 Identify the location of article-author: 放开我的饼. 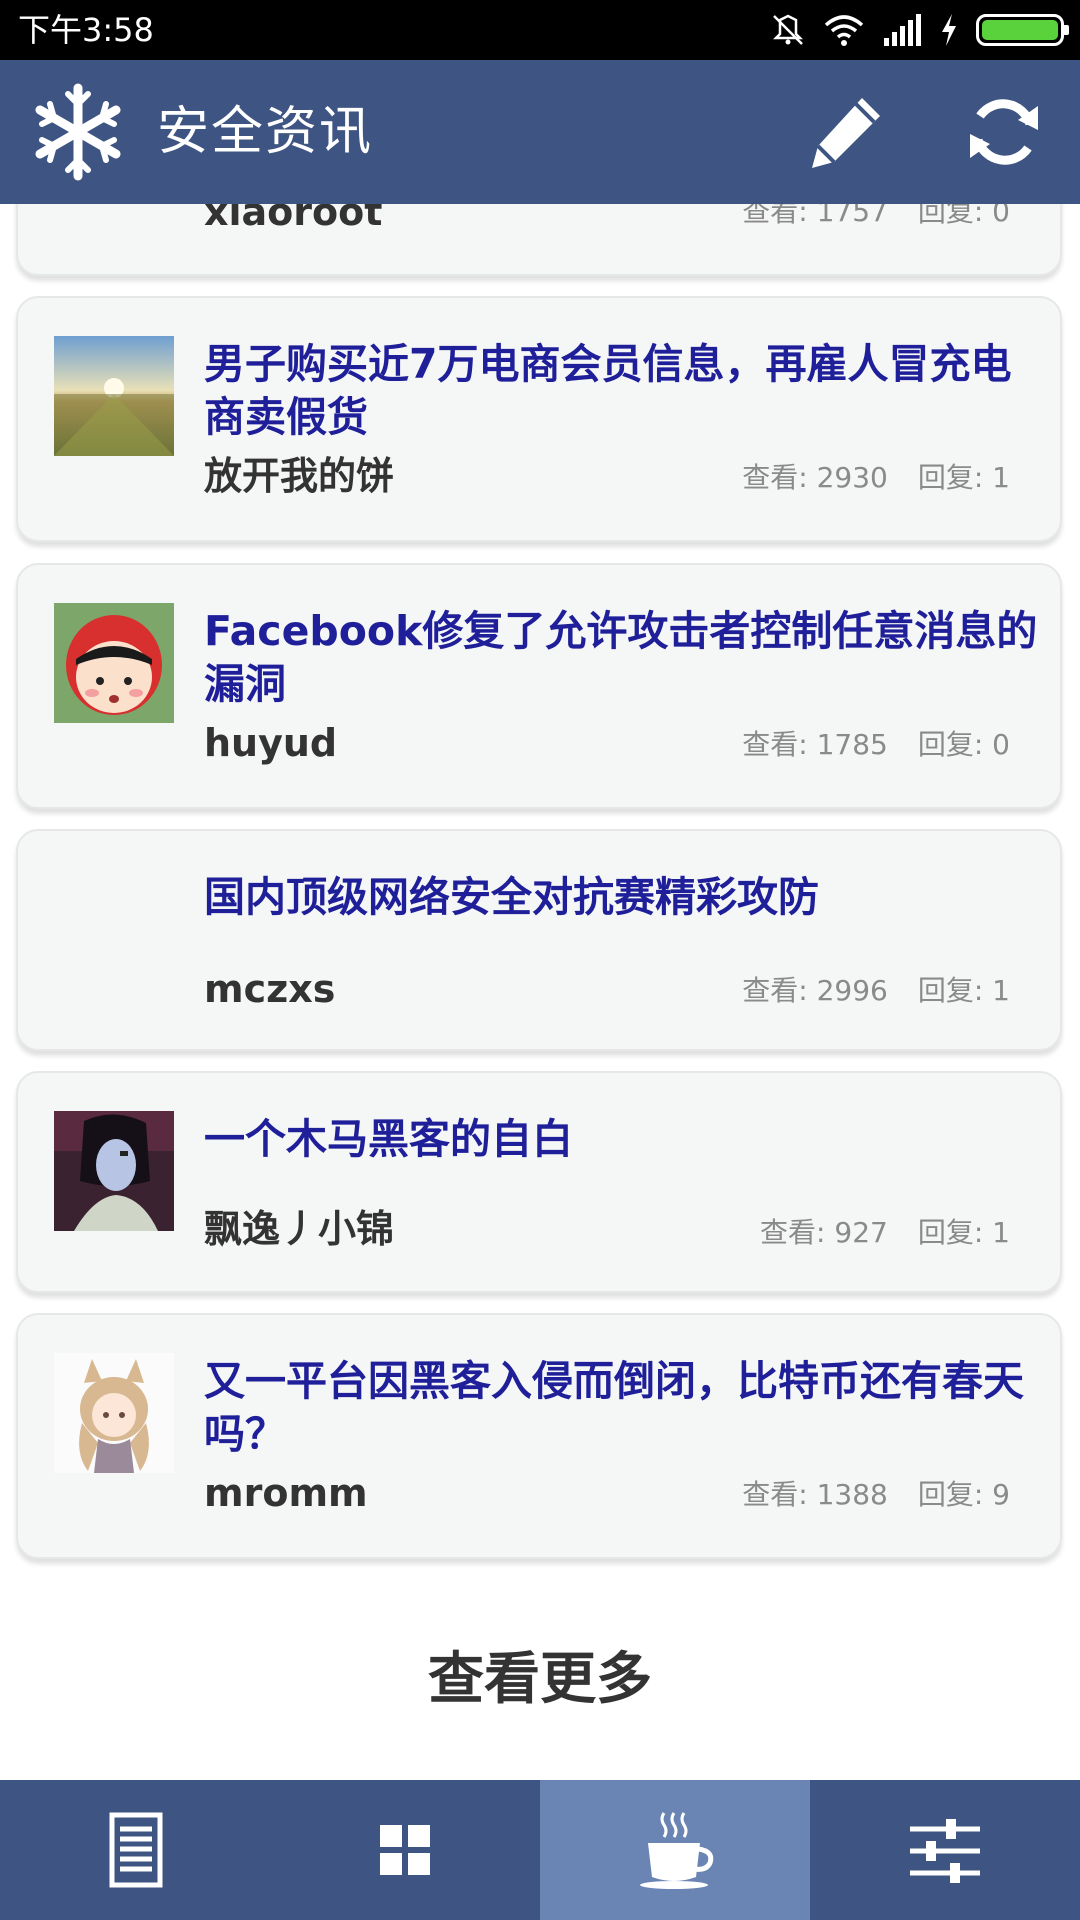
(299, 476).